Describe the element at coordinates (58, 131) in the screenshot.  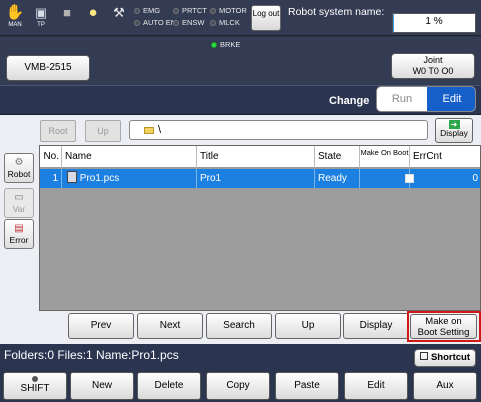
I see `root-button: Root` at that location.